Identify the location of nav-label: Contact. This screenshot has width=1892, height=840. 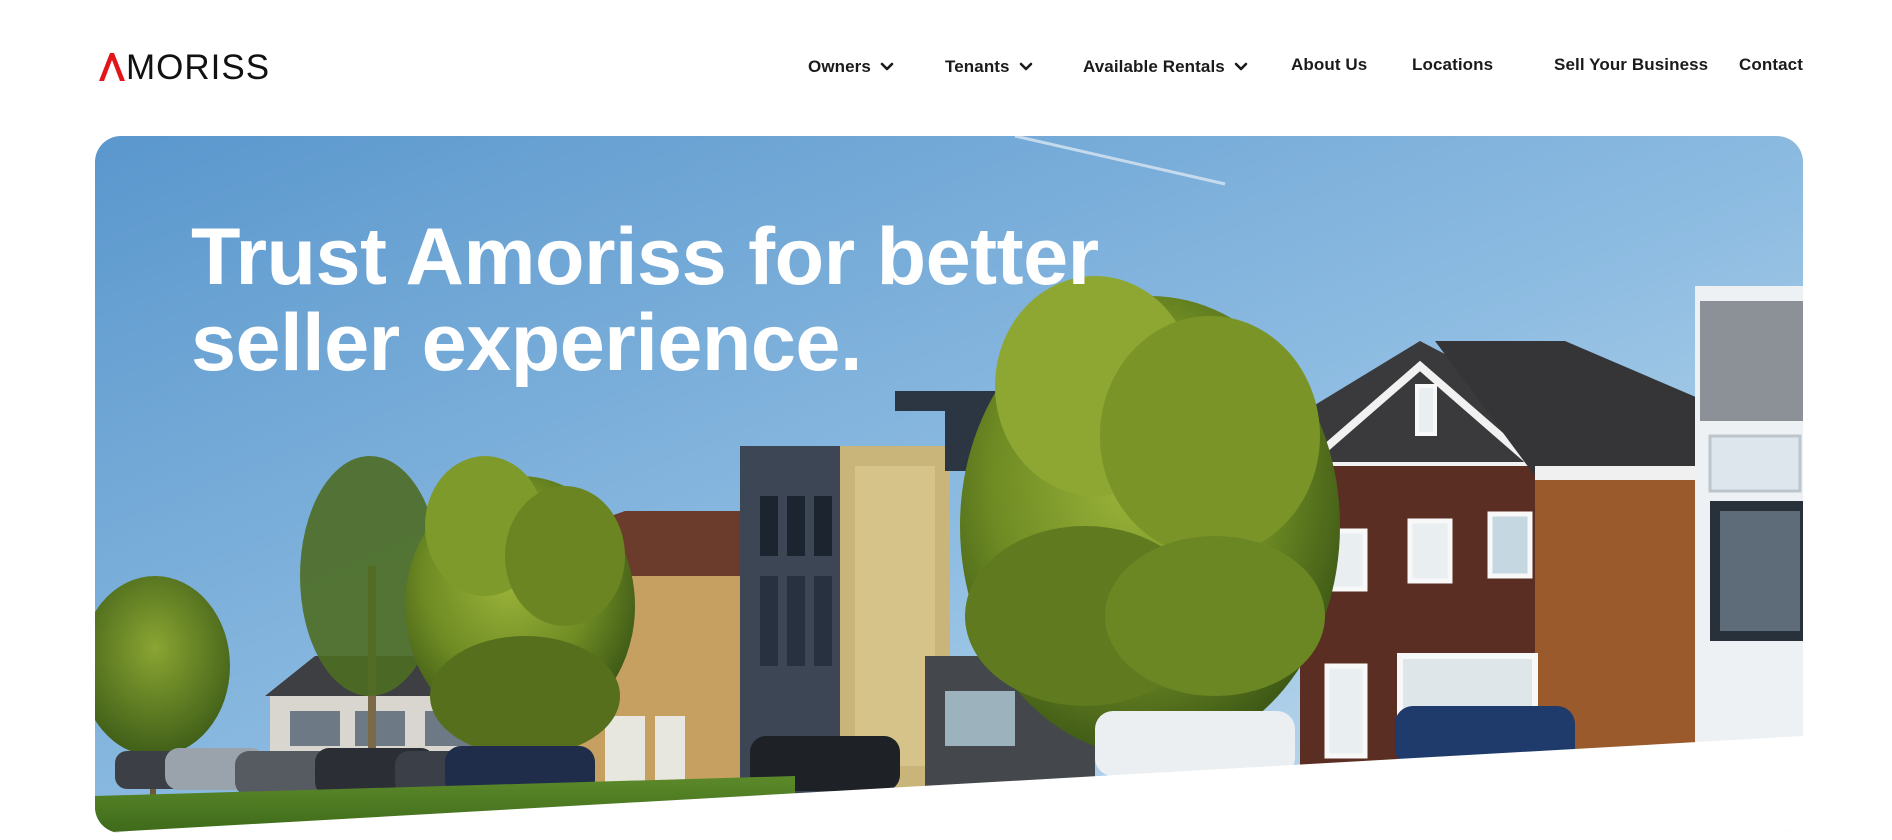
(1771, 64).